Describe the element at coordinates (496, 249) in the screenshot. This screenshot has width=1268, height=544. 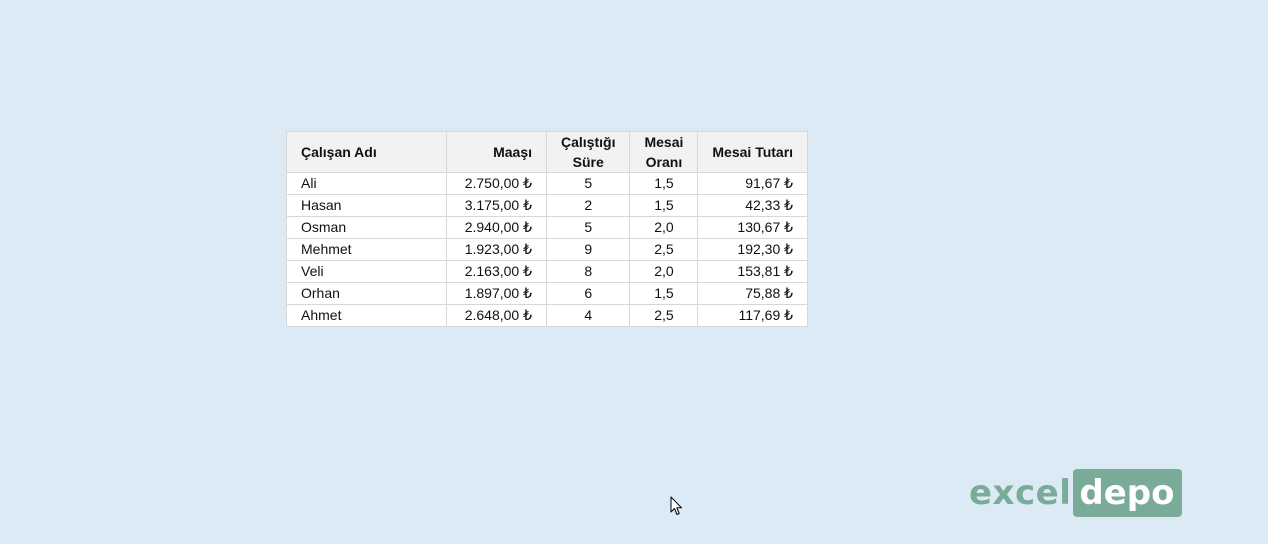
I see `cell-salary: 1.923,00 ₺` at that location.